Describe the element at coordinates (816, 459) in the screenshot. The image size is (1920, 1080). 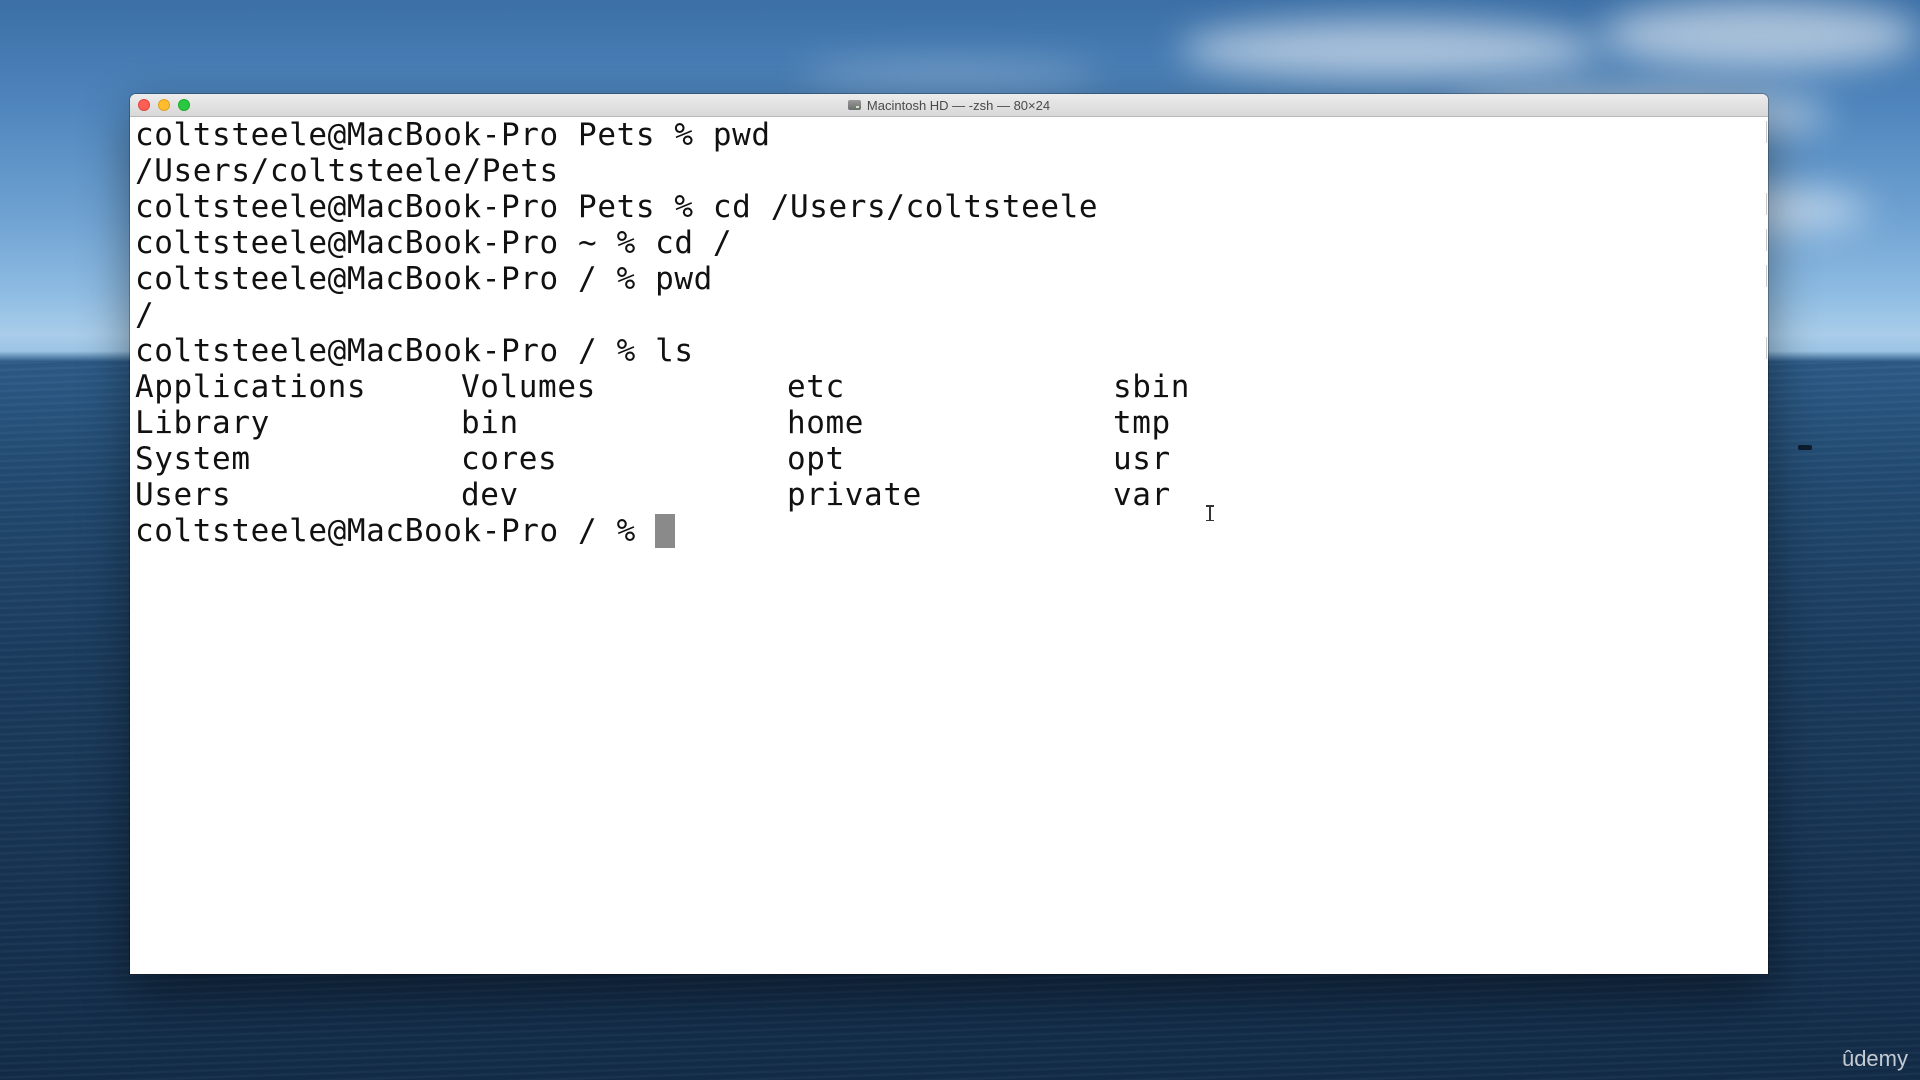
I see `ls-entry: opt` at that location.